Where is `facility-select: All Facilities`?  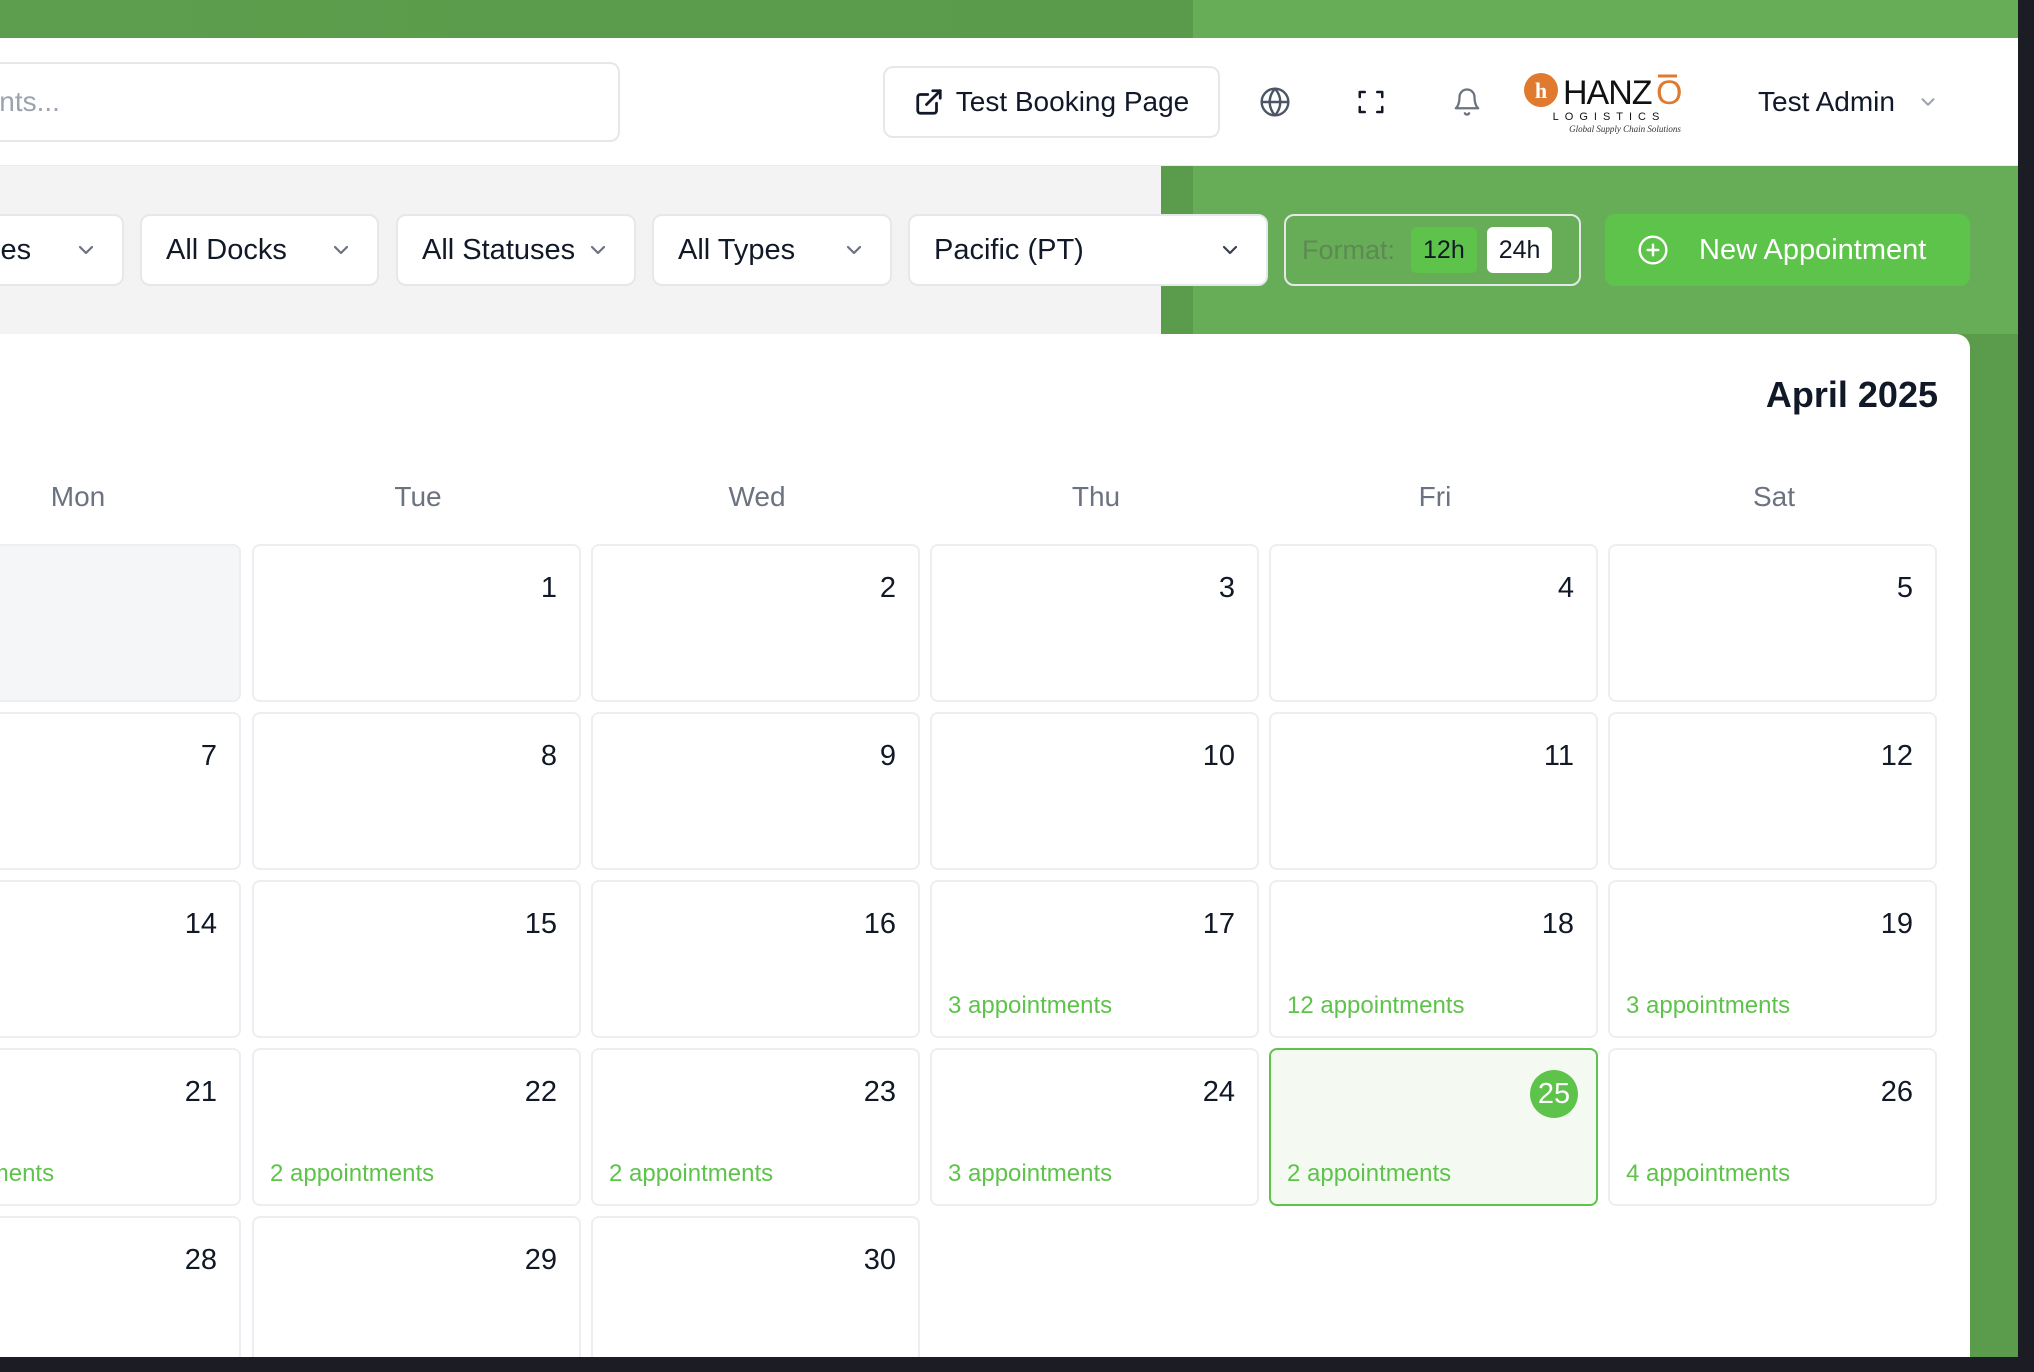
facility-select: All Facilities is located at coordinates (62, 250).